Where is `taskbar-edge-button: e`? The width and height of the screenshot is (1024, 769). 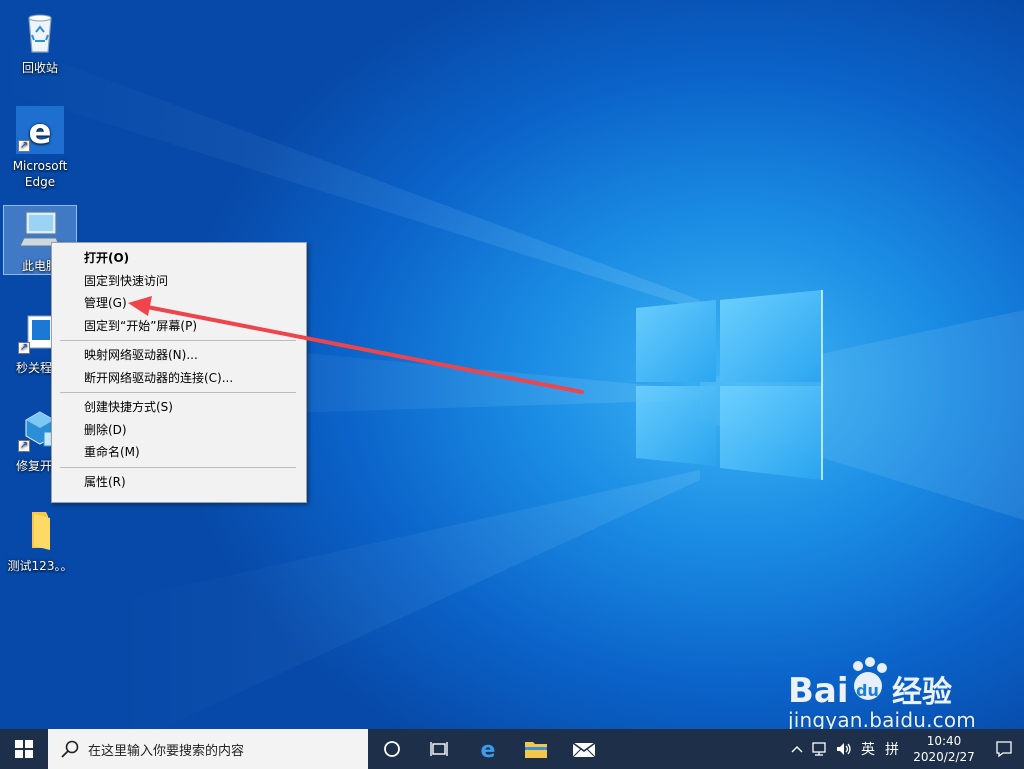
taskbar-edge-button: e is located at coordinates (488, 749).